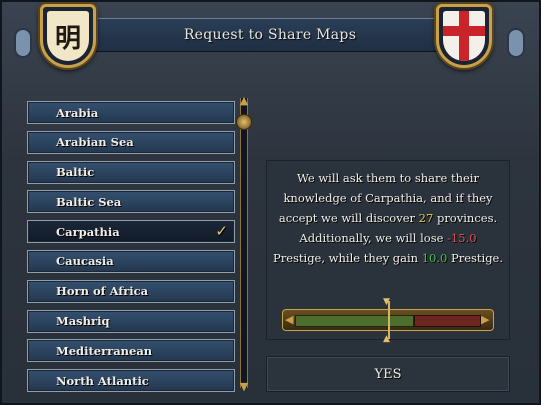 This screenshot has width=541, height=405. Describe the element at coordinates (131, 202) in the screenshot. I see `region-item-baltic-sea: Baltic Sea` at that location.